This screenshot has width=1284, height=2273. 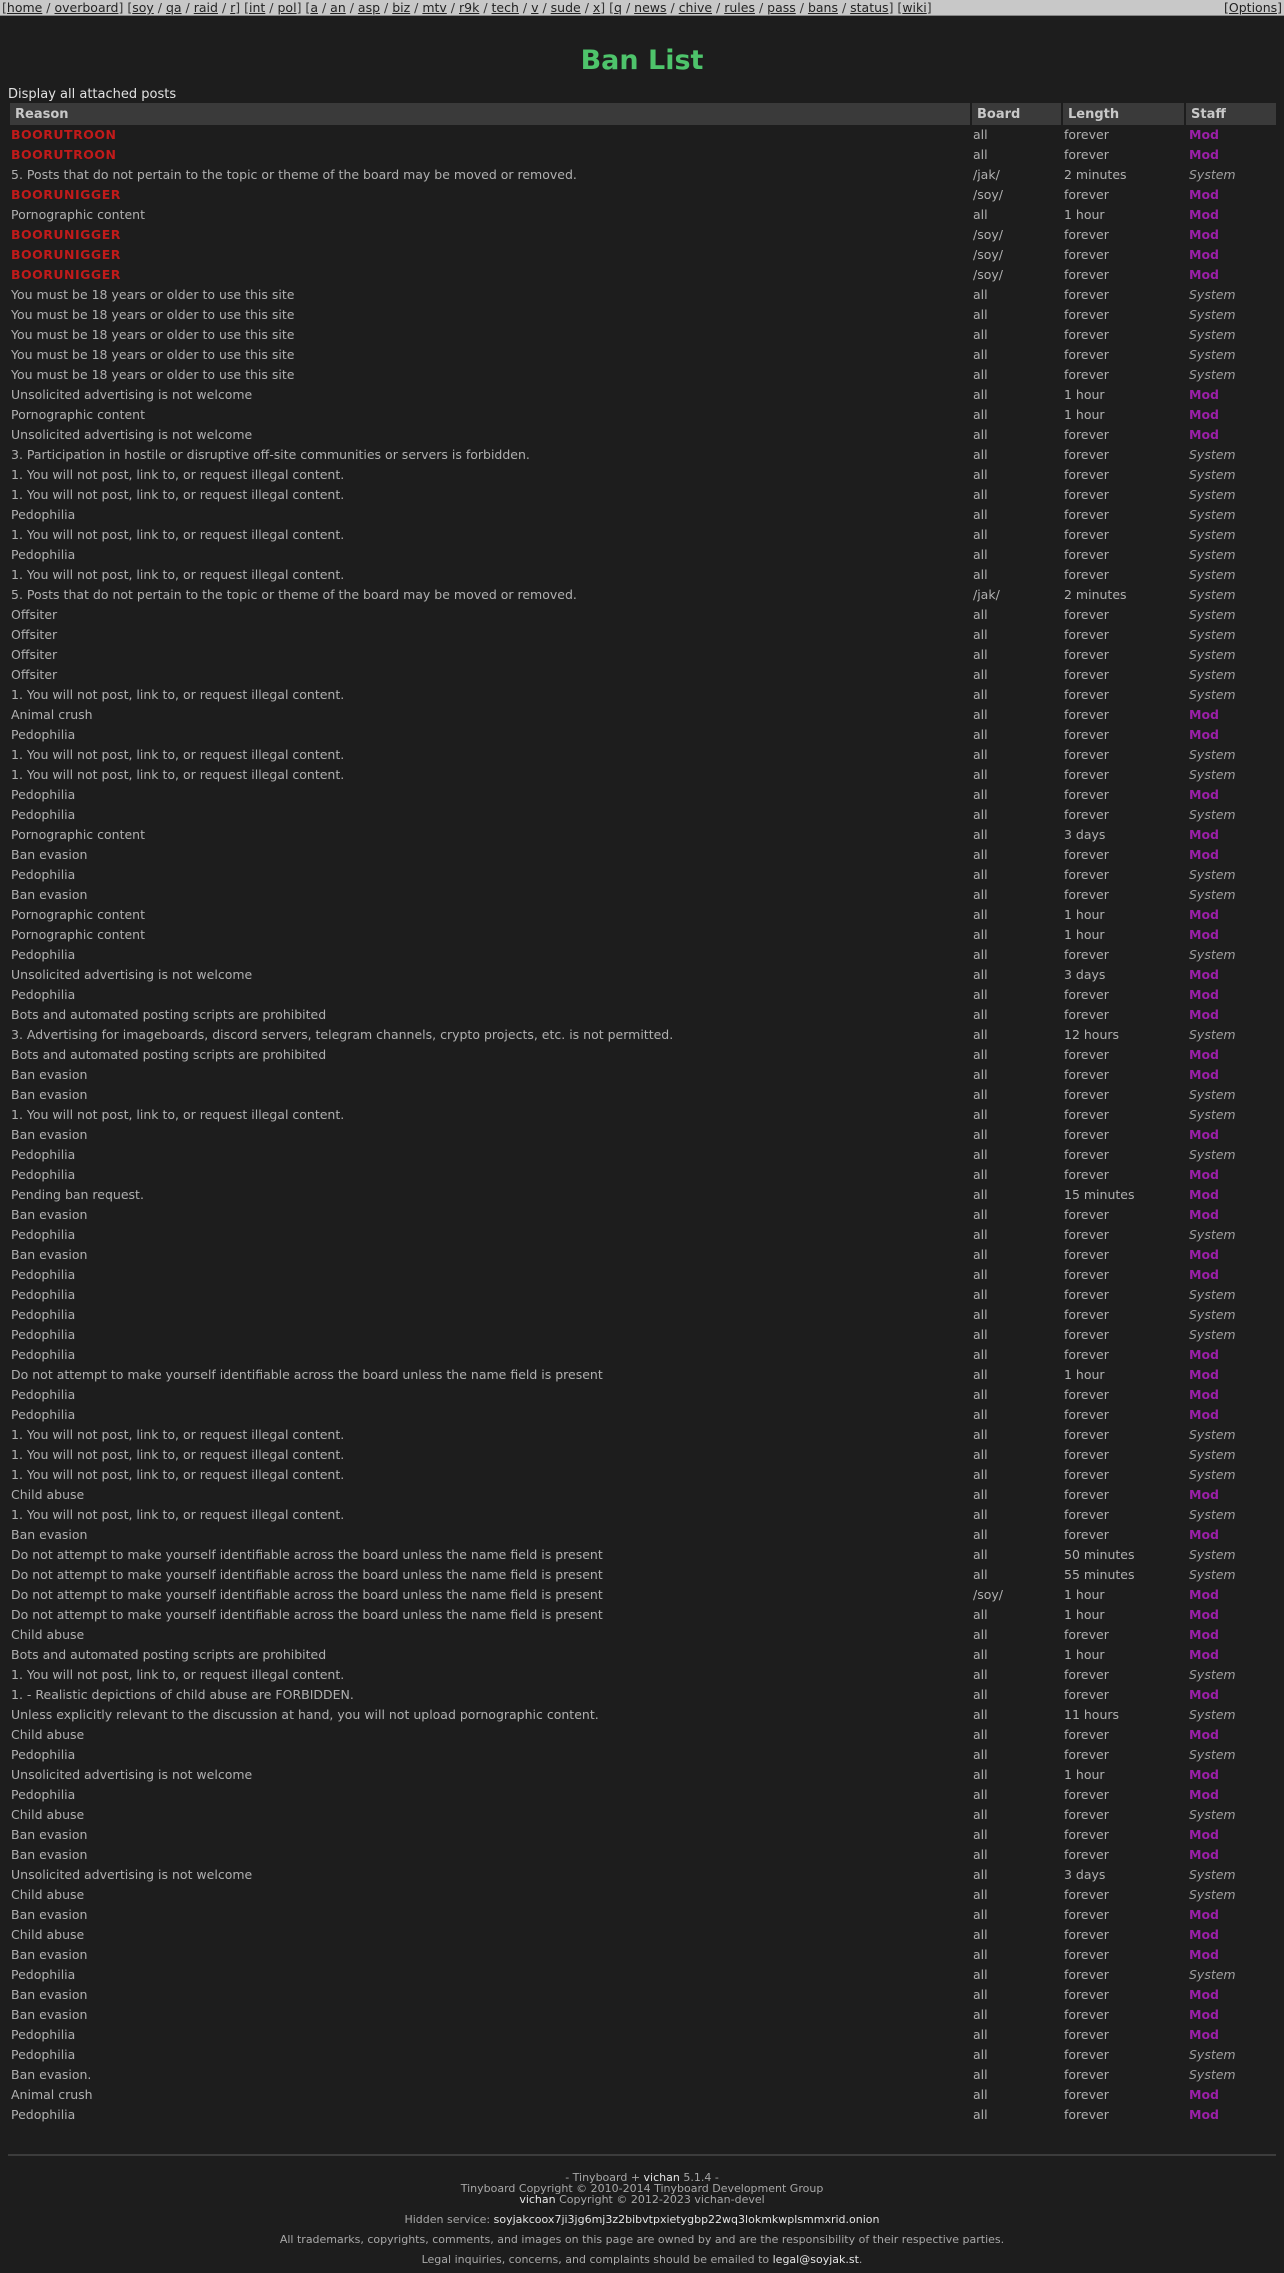 I want to click on table-row: Pornographic content all 1 hour Mod, so click(x=643, y=935).